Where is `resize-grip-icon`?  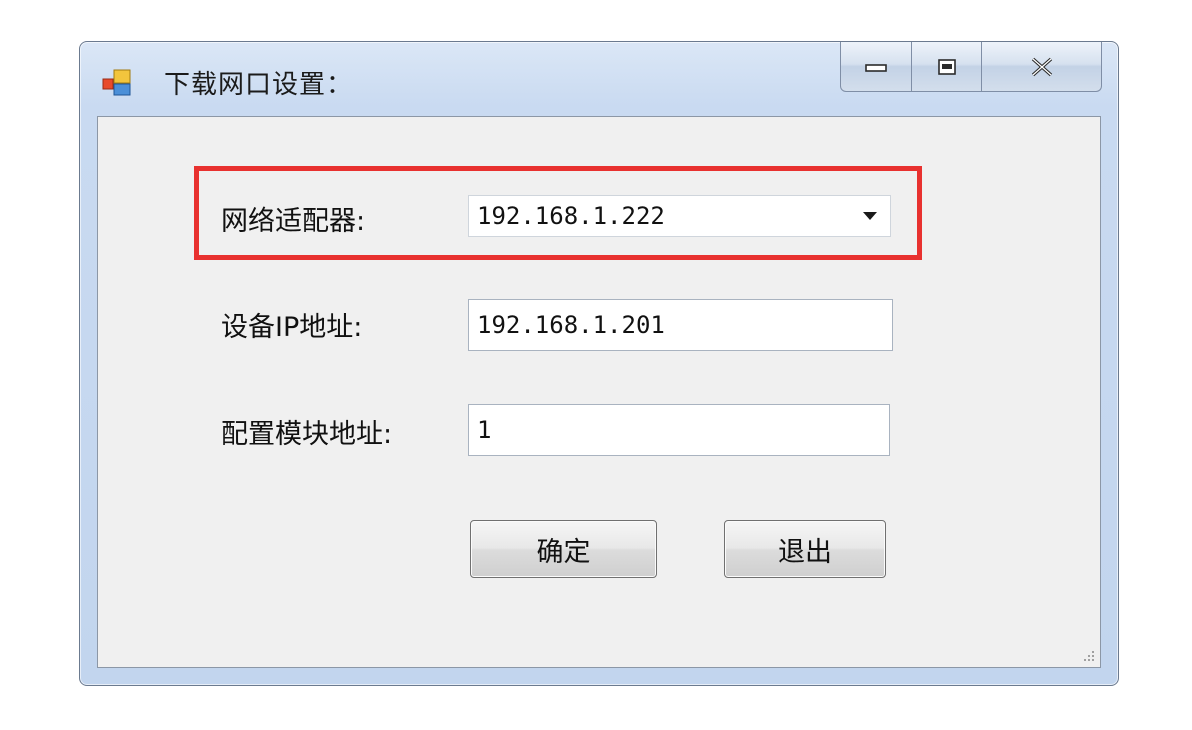
resize-grip-icon is located at coordinates (1088, 655).